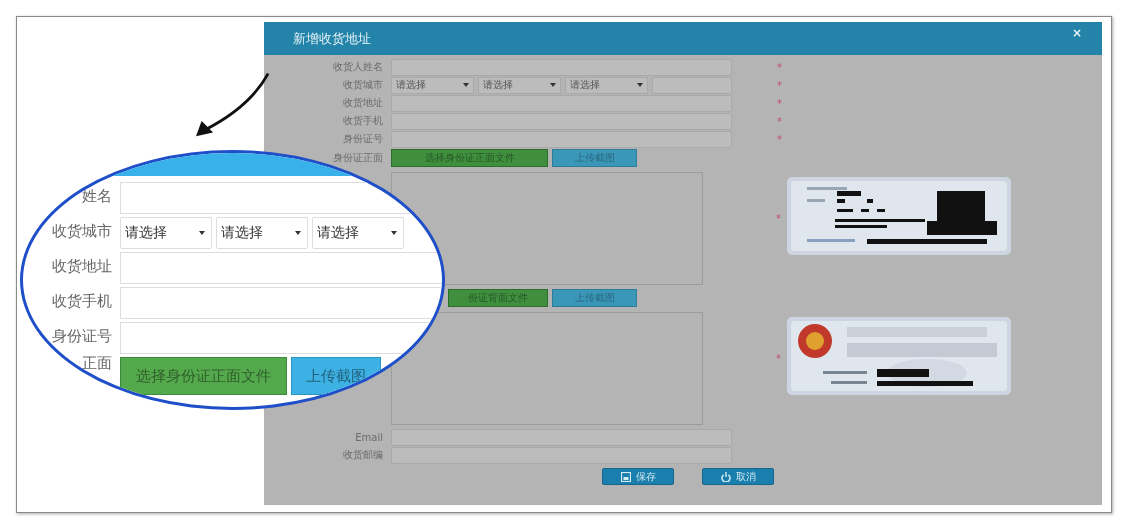 This screenshot has width=1128, height=528. What do you see at coordinates (82, 266) in the screenshot?
I see `field-label: 收货地址` at bounding box center [82, 266].